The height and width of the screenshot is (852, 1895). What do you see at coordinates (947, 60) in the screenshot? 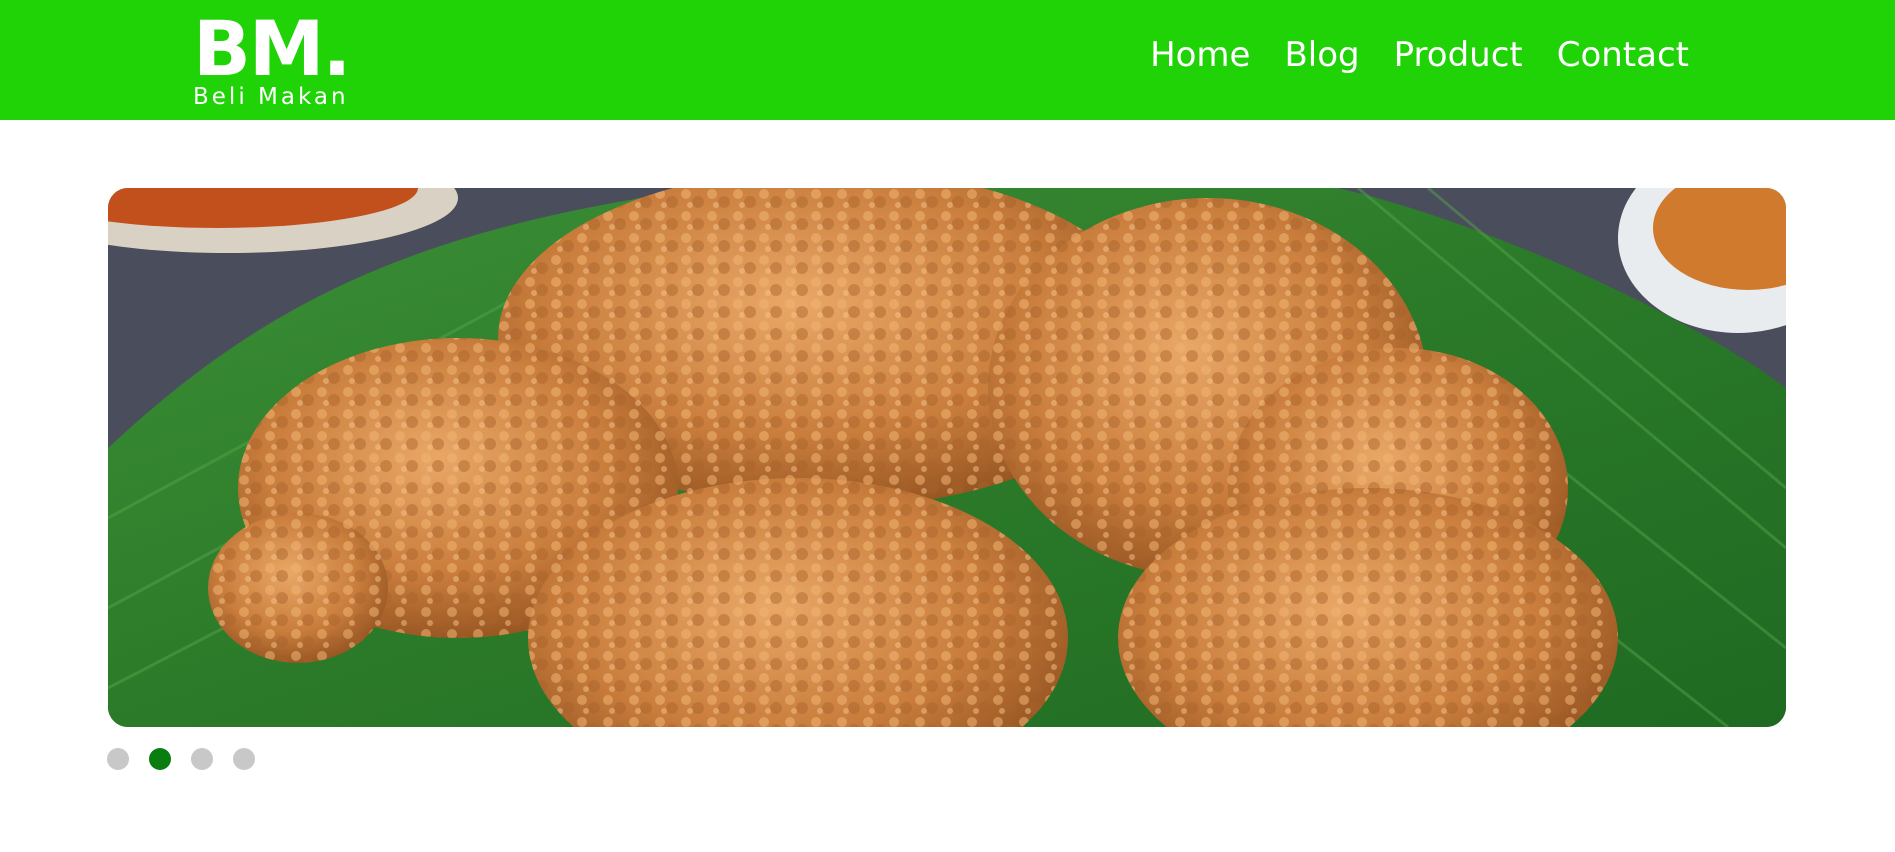
I see `site-header: BM. Beli Makan Home Blog Product Contact` at bounding box center [947, 60].